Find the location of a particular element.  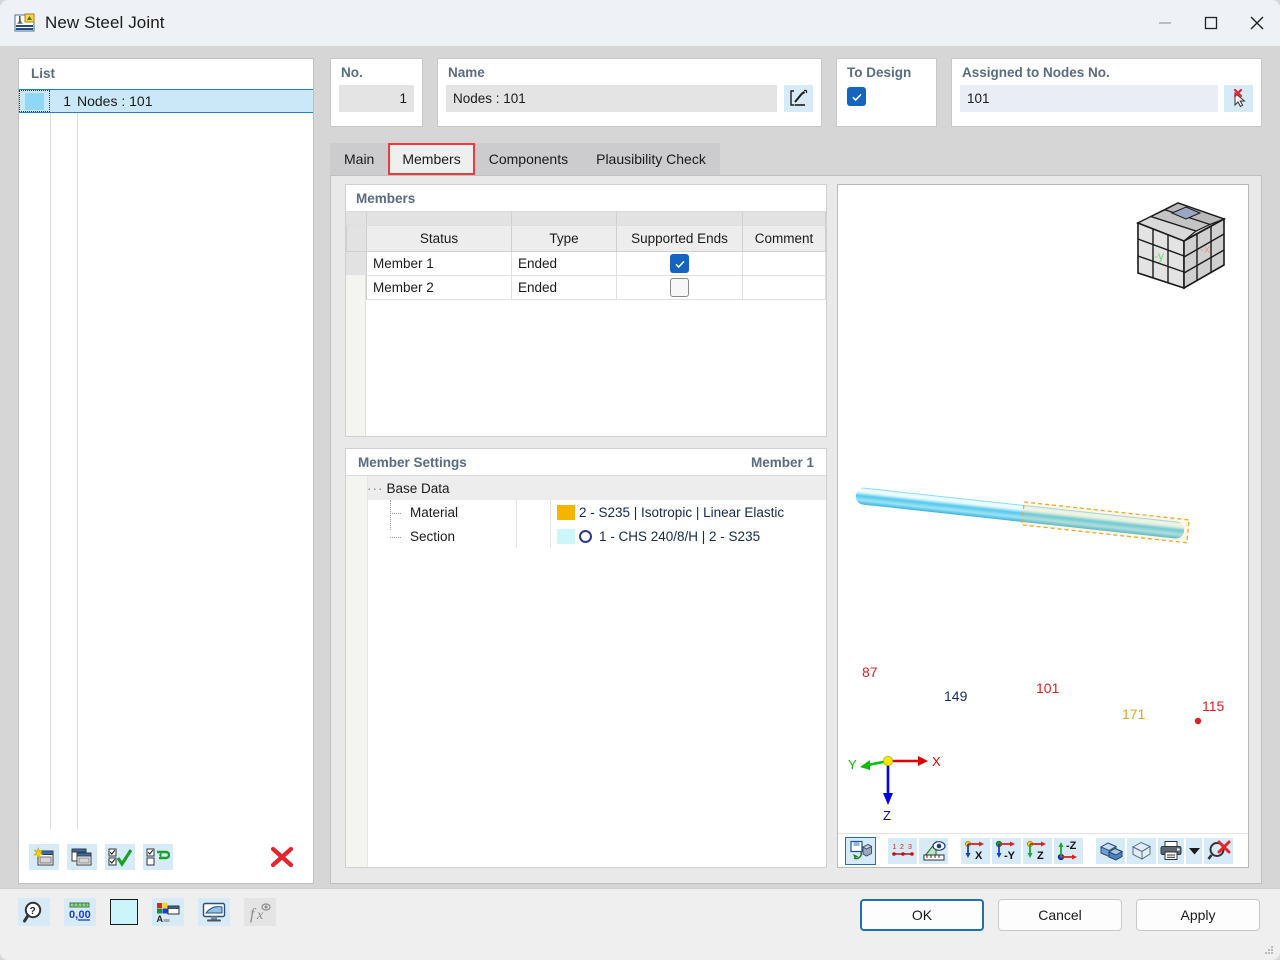

svg-text: f is located at coordinates (253, 914).